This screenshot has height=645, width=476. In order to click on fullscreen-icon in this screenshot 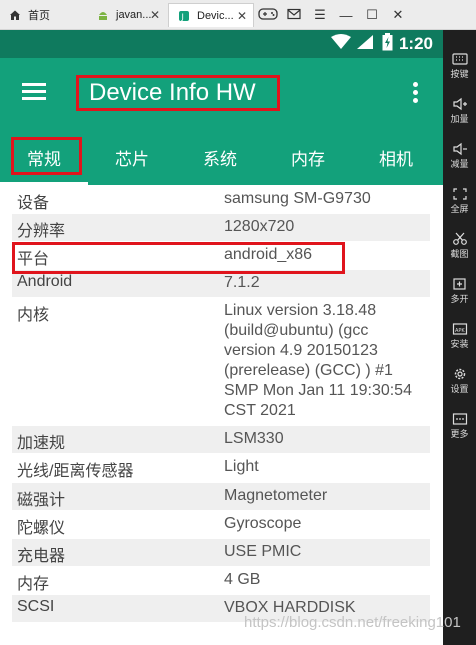, I will do `click(459, 195)`.